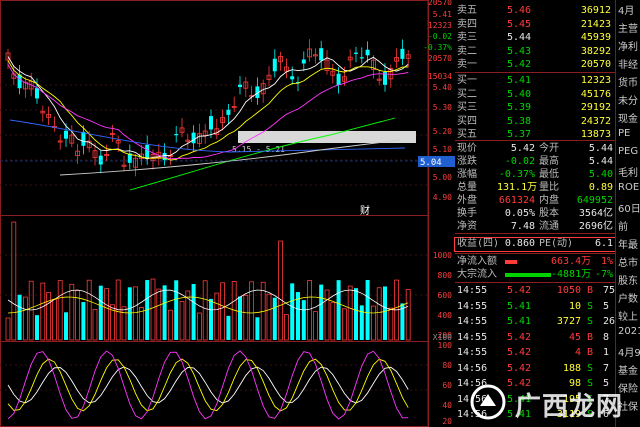 The height and width of the screenshot is (427, 640). Describe the element at coordinates (628, 81) in the screenshot. I see `f10-side-item: 货币` at that location.